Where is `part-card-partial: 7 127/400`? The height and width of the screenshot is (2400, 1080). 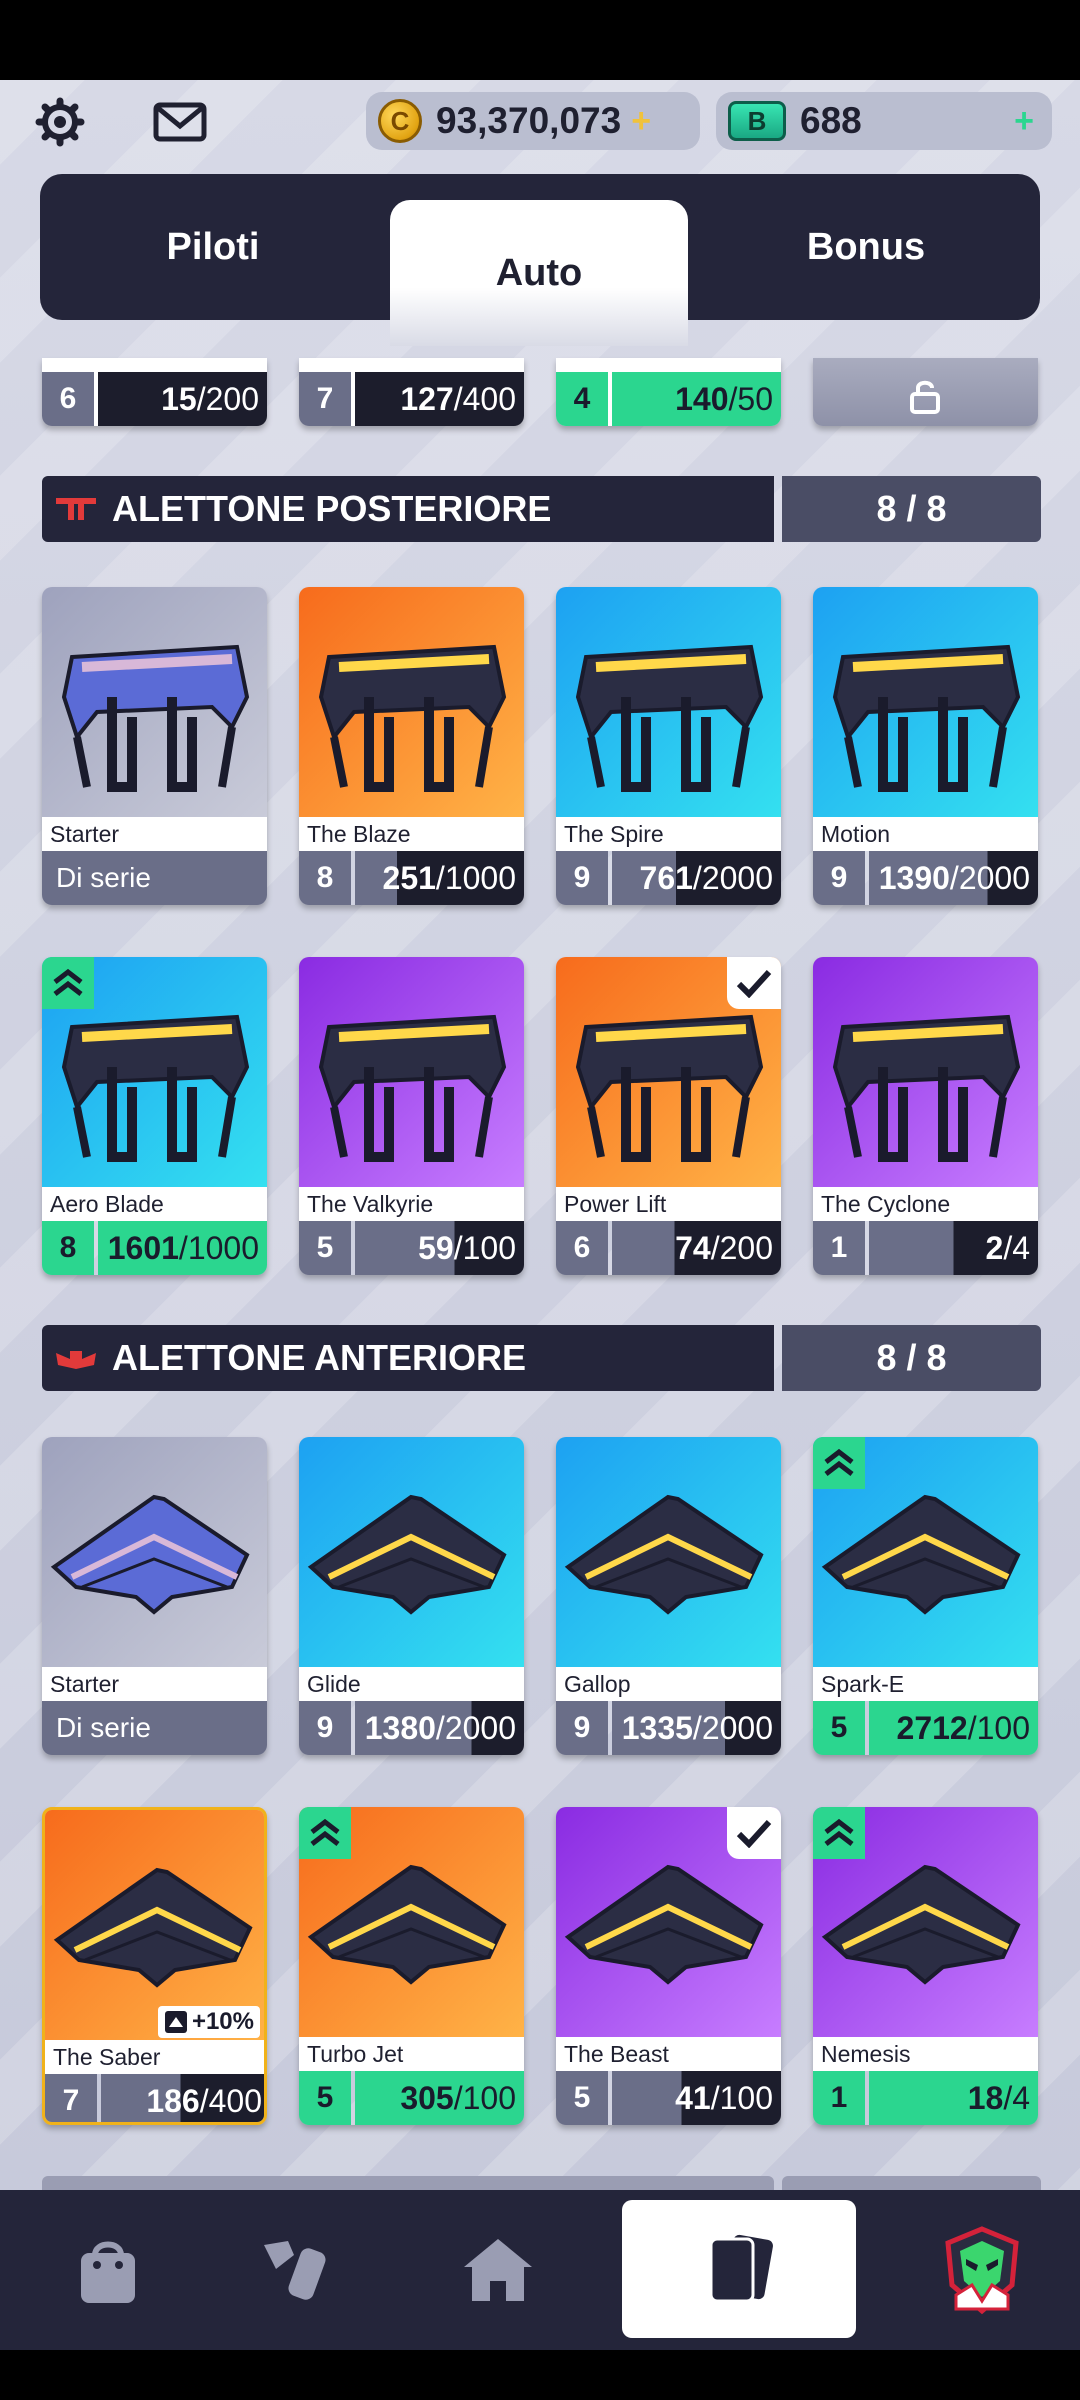
part-card-partial: 7 127/400 is located at coordinates (411, 392).